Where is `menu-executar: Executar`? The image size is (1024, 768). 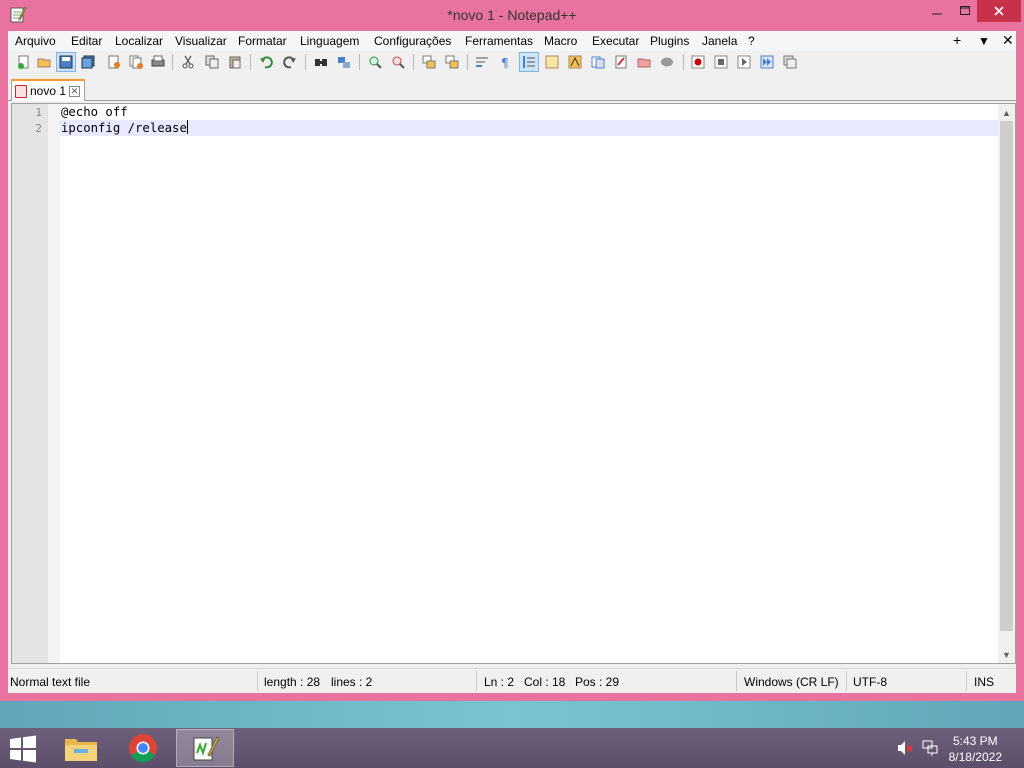 menu-executar: Executar is located at coordinates (615, 41).